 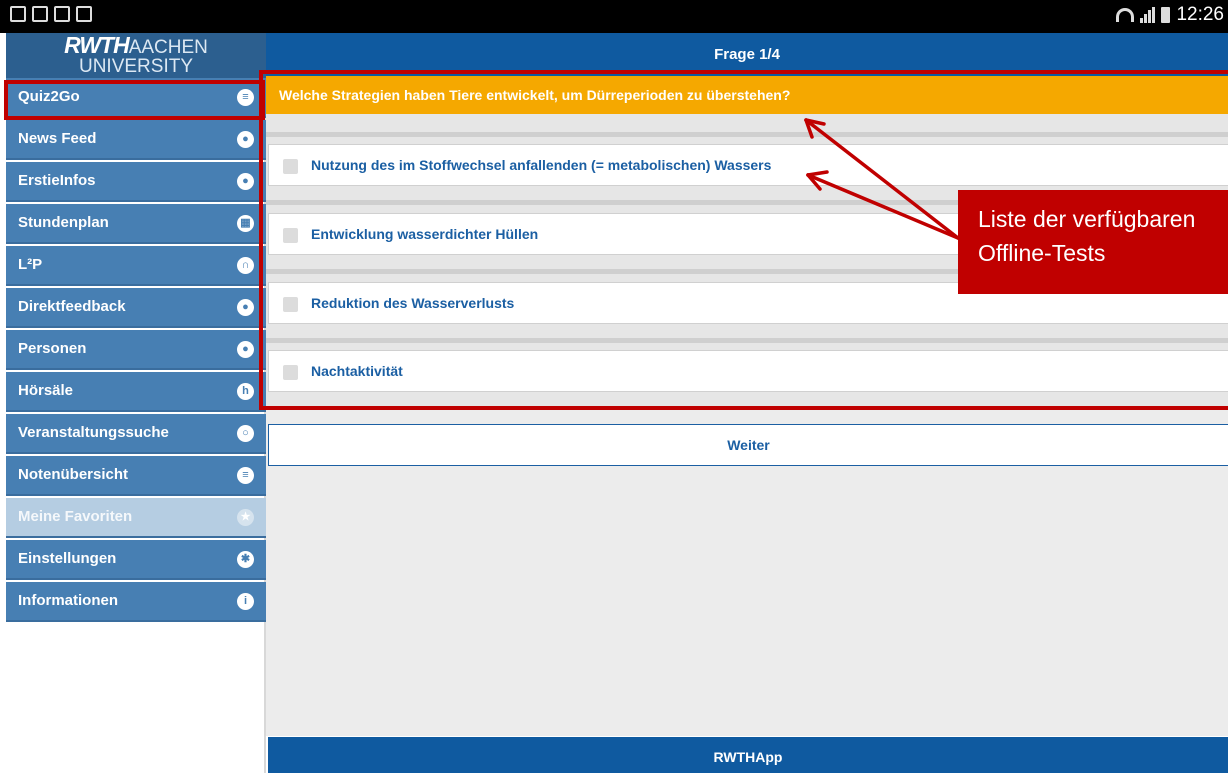 I want to click on logo-aachen: AACHEN, so click(x=168, y=47).